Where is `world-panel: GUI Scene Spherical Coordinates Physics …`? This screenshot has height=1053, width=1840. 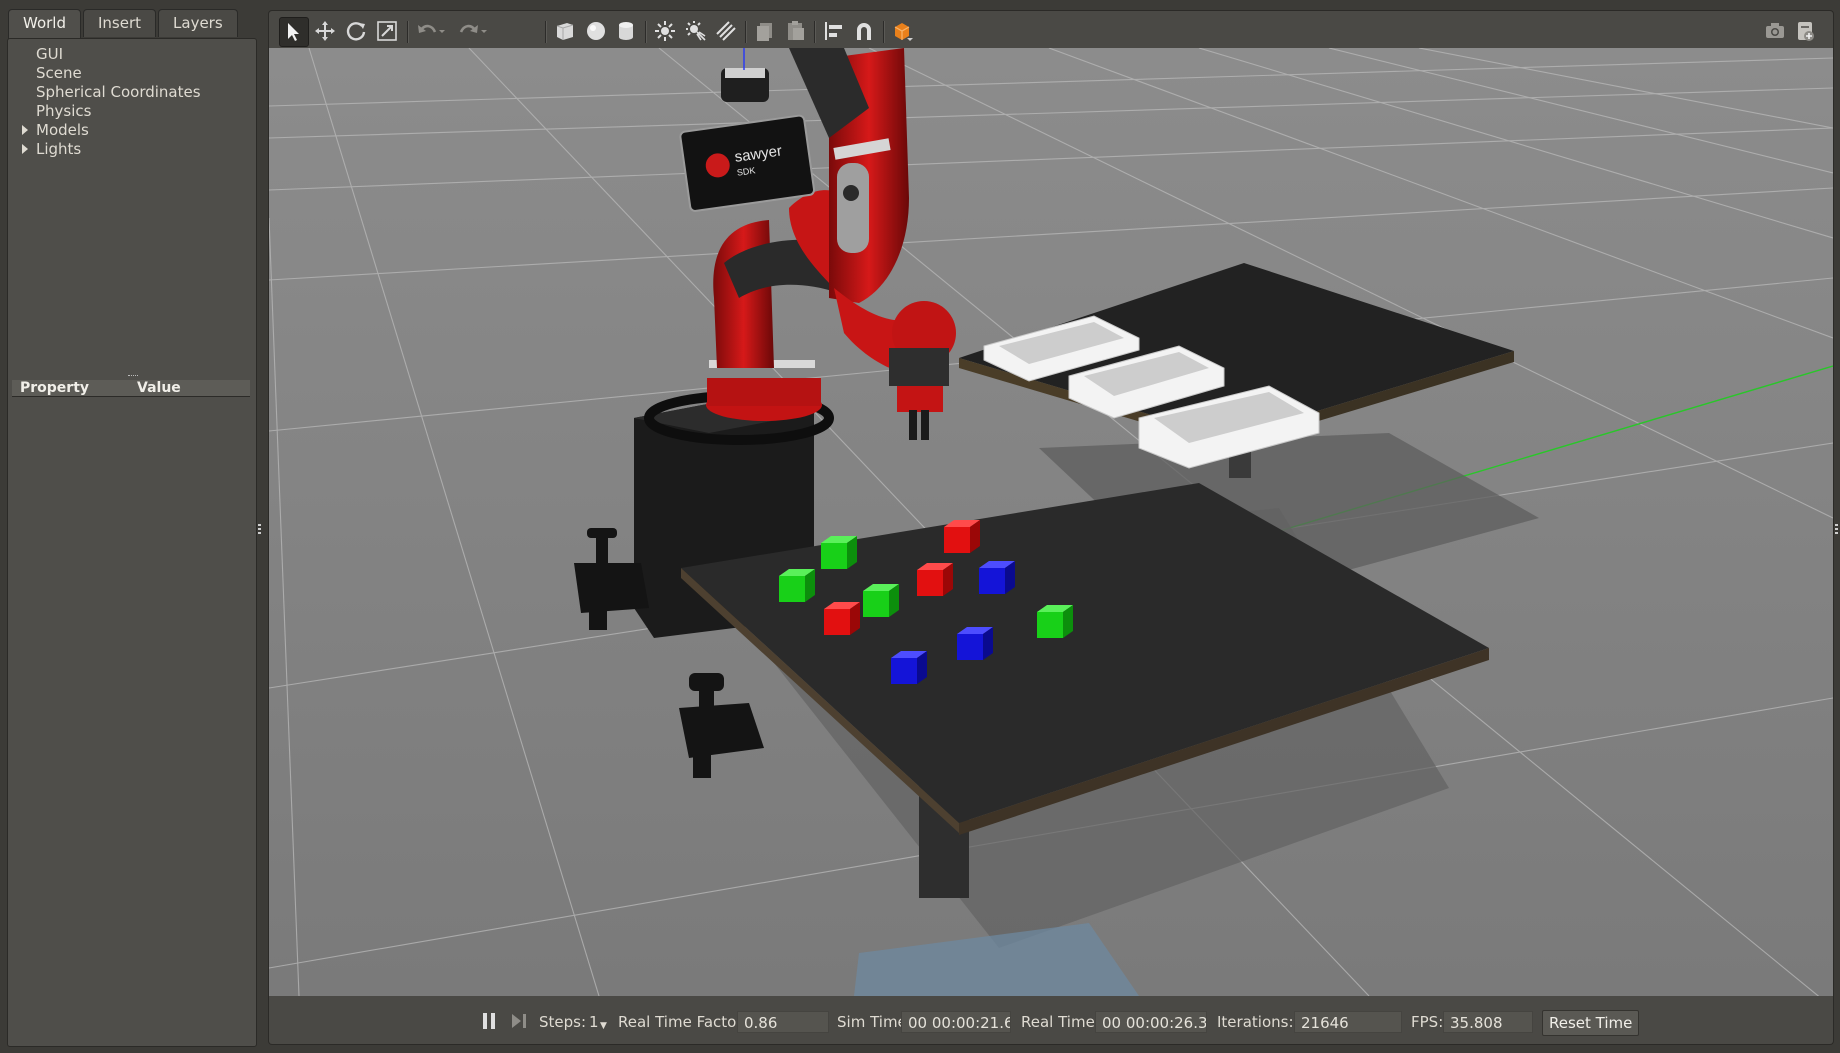
world-panel: GUI Scene Spherical Coordinates Physics … is located at coordinates (132, 542).